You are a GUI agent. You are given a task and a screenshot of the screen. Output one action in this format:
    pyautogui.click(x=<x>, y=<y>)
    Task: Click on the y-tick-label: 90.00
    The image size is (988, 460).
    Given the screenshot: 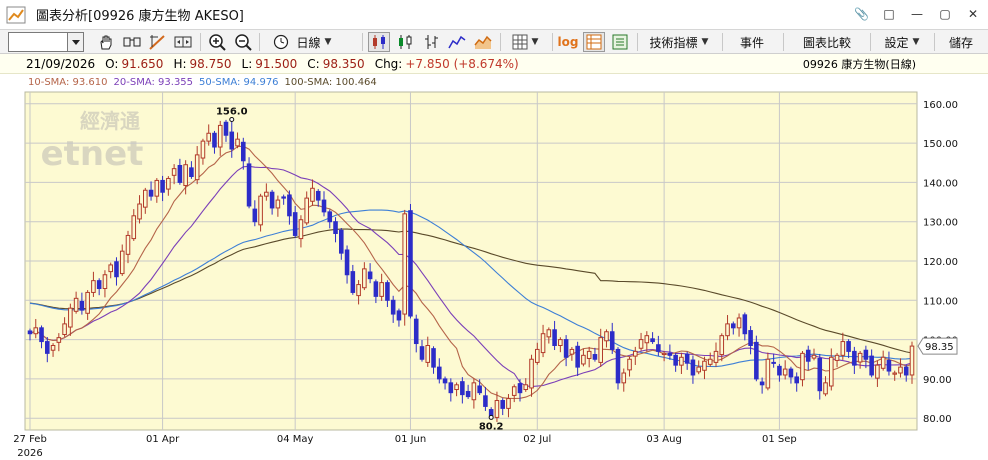 What is the action you would take?
    pyautogui.click(x=937, y=380)
    